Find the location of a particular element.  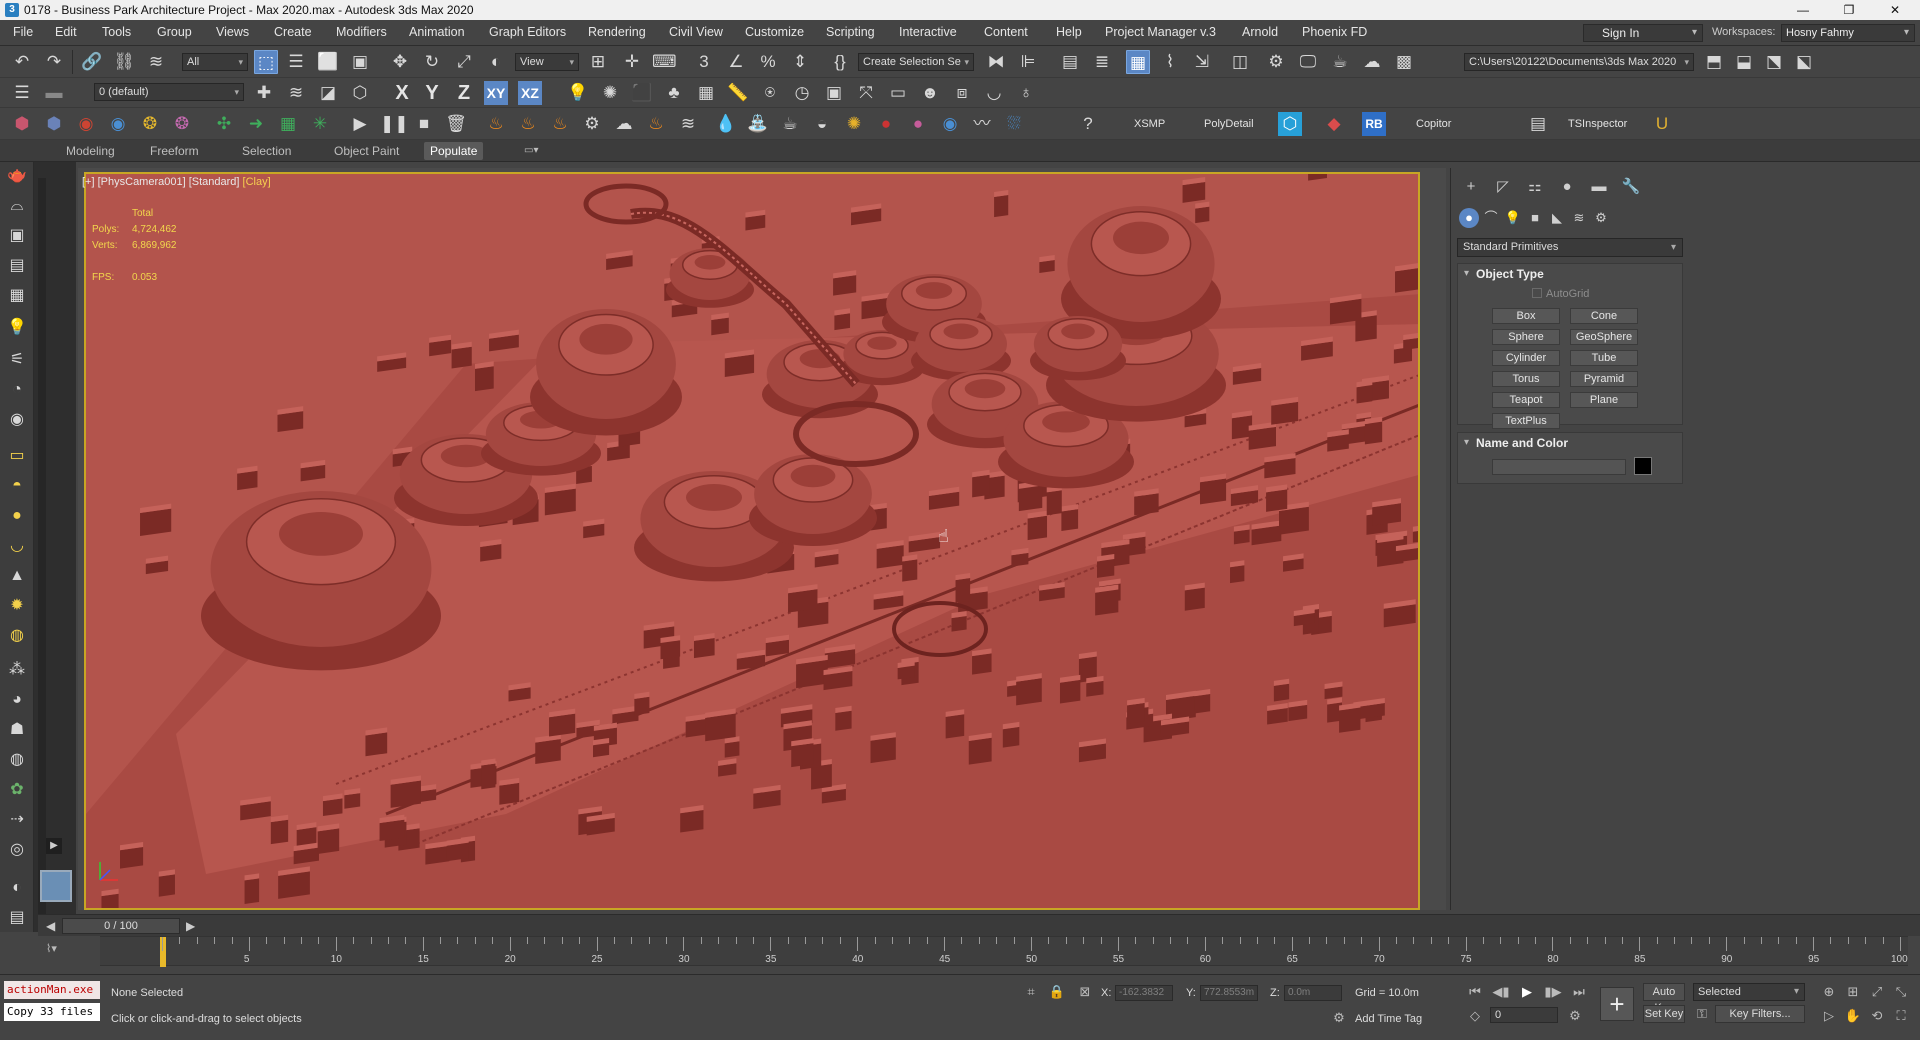

curve-editor-icon: ⌇ is located at coordinates (1170, 62).